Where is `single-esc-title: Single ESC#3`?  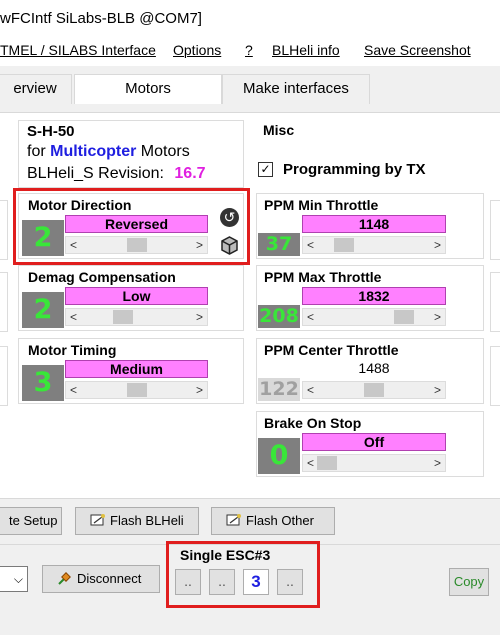 single-esc-title: Single ESC#3 is located at coordinates (225, 555).